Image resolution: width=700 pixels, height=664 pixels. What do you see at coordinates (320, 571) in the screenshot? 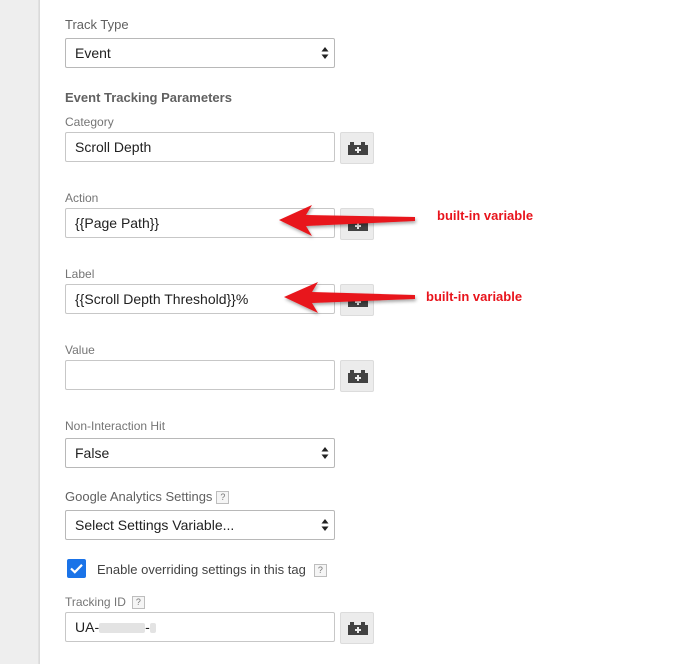
I see `override-help-icon: ?` at bounding box center [320, 571].